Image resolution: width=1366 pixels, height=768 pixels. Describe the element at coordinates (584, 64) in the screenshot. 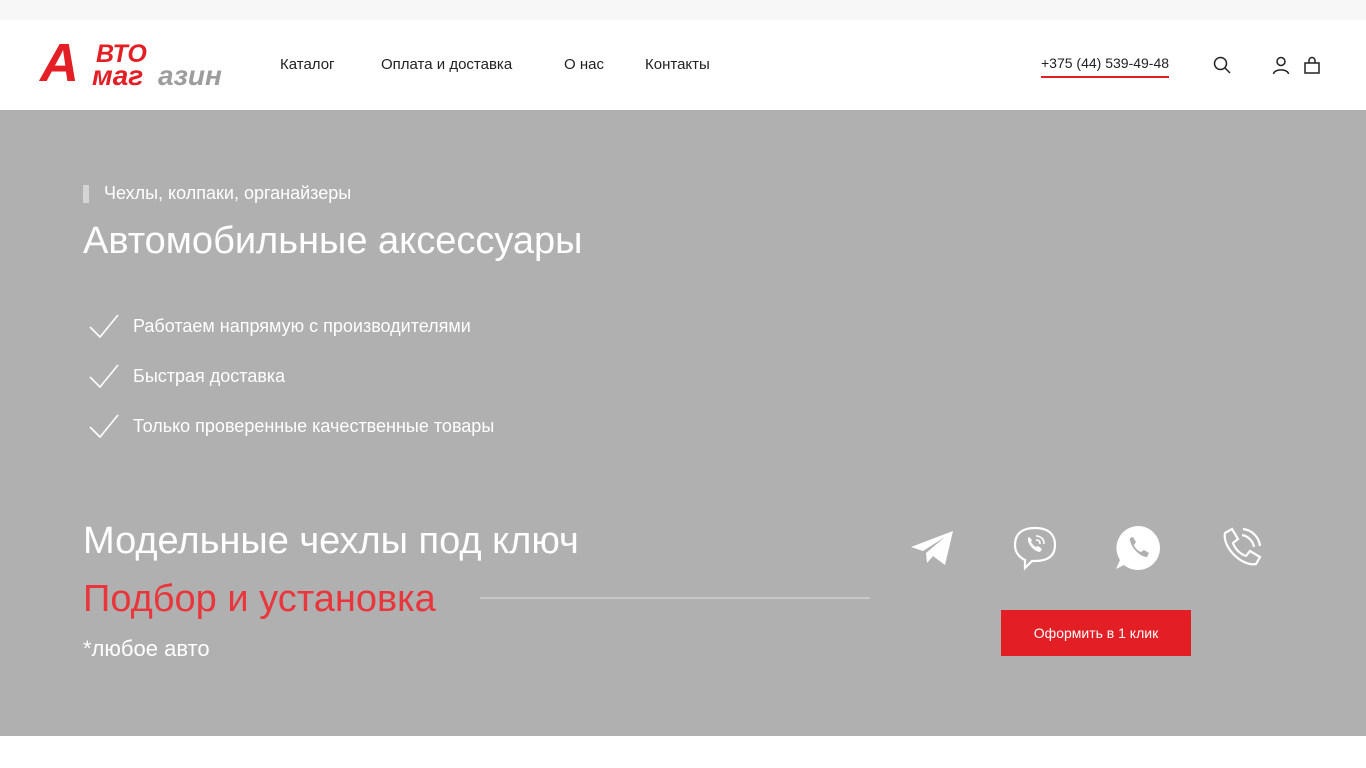

I see `nav-about: О нас` at that location.